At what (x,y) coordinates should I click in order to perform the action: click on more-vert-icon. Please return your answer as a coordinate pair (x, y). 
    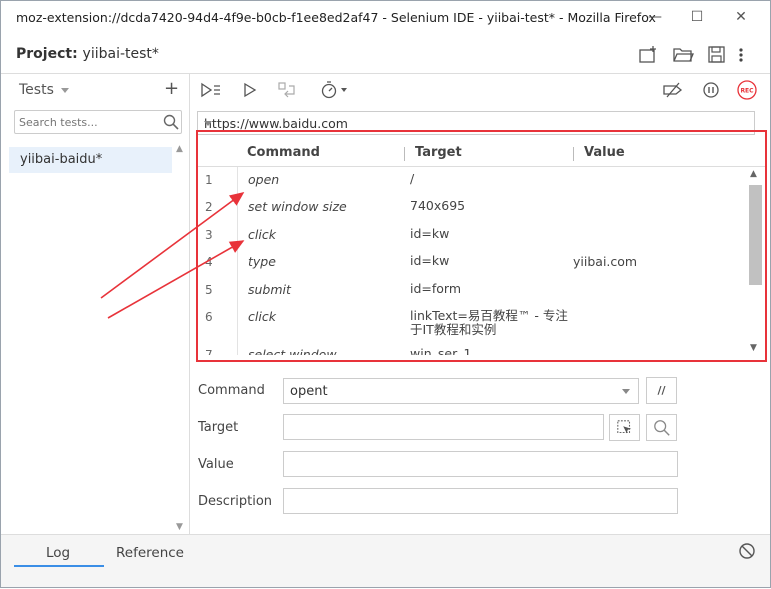
    Looking at the image, I should click on (741, 55).